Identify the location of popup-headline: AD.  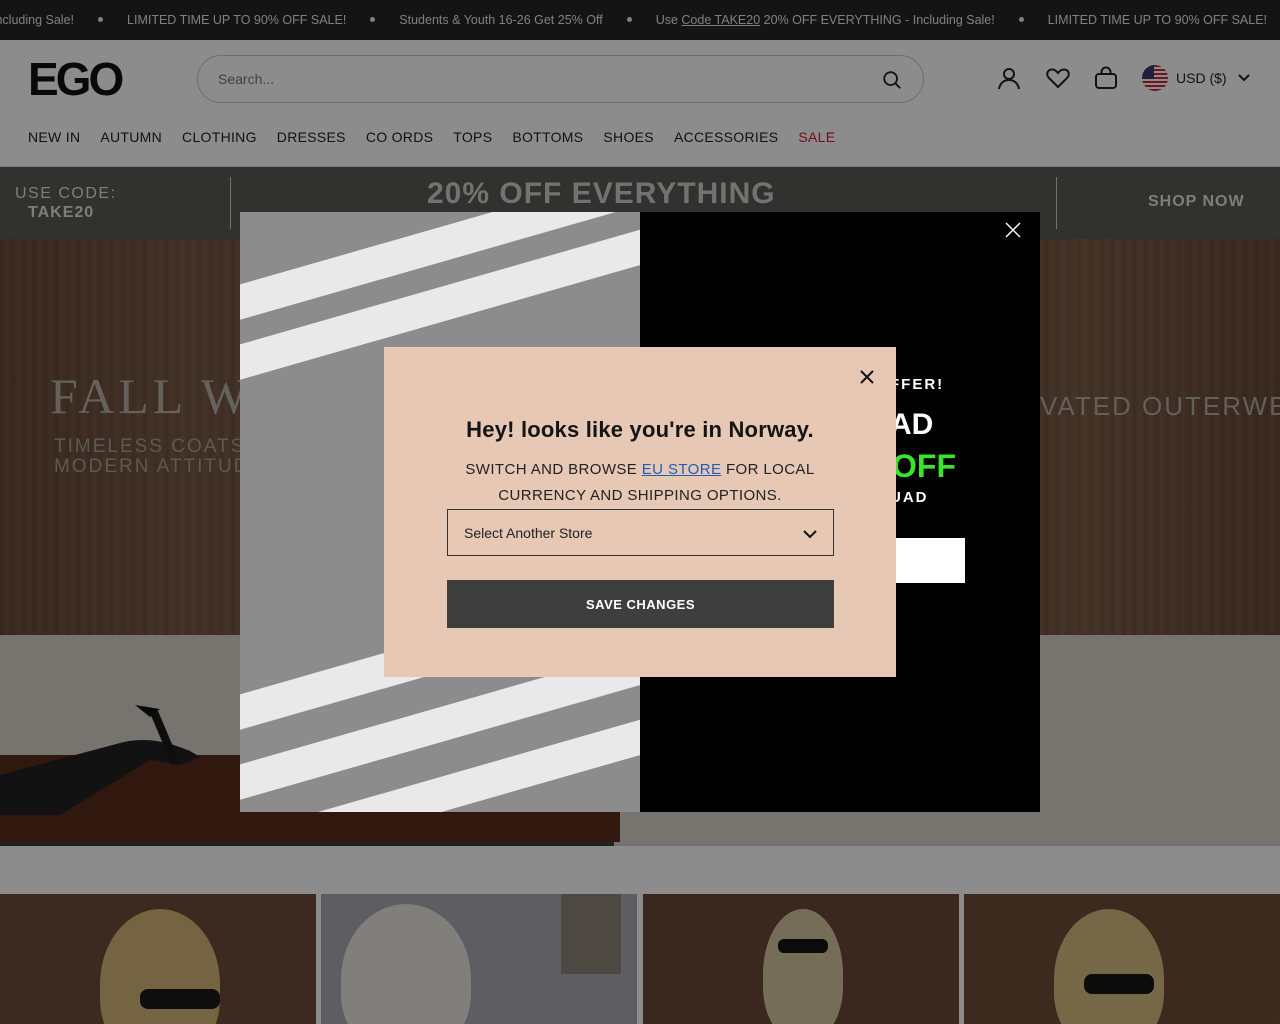
(912, 424).